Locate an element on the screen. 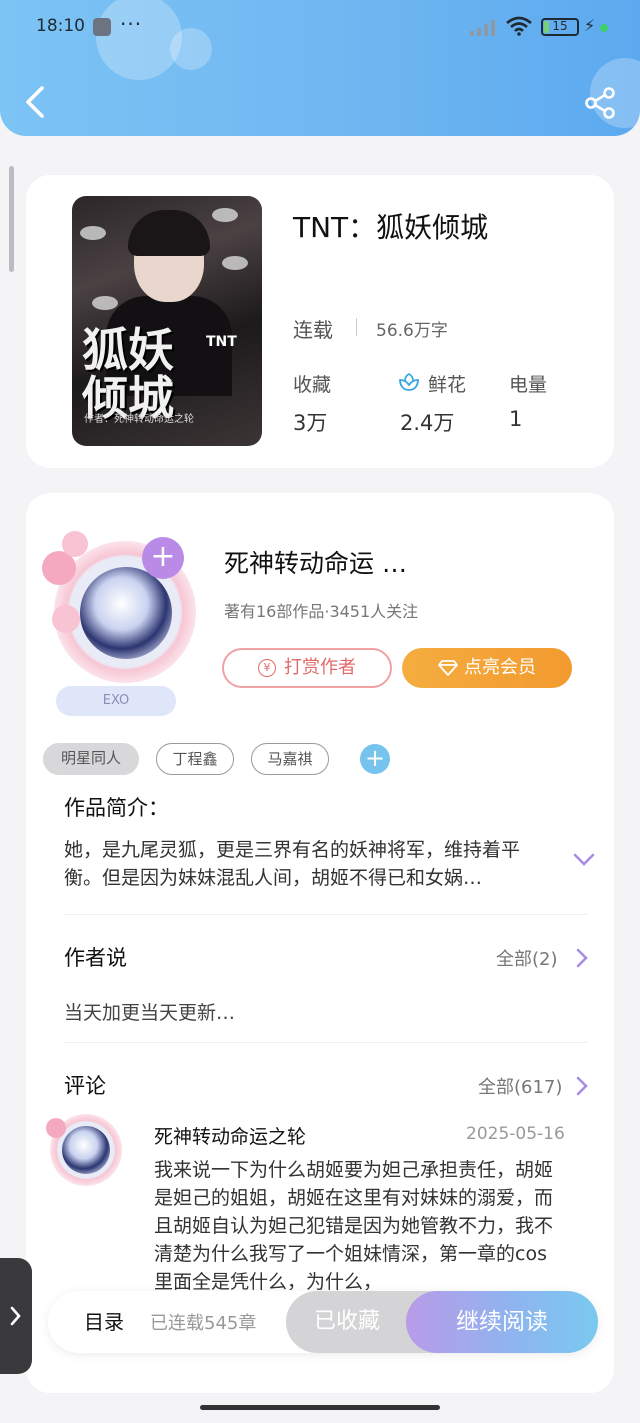 The width and height of the screenshot is (640, 1423). tag-character: 马嘉祺 is located at coordinates (290, 759).